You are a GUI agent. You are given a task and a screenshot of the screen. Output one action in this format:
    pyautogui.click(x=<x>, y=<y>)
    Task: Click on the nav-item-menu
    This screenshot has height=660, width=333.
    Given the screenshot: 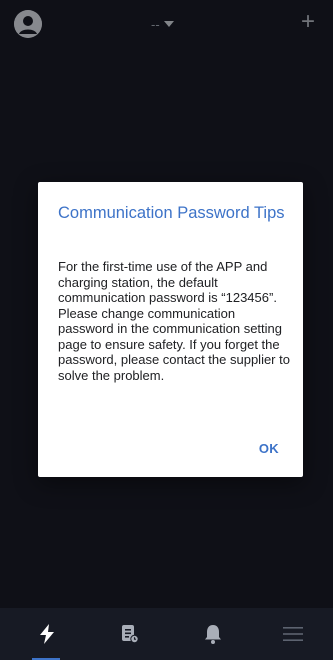 What is the action you would take?
    pyautogui.click(x=292, y=634)
    